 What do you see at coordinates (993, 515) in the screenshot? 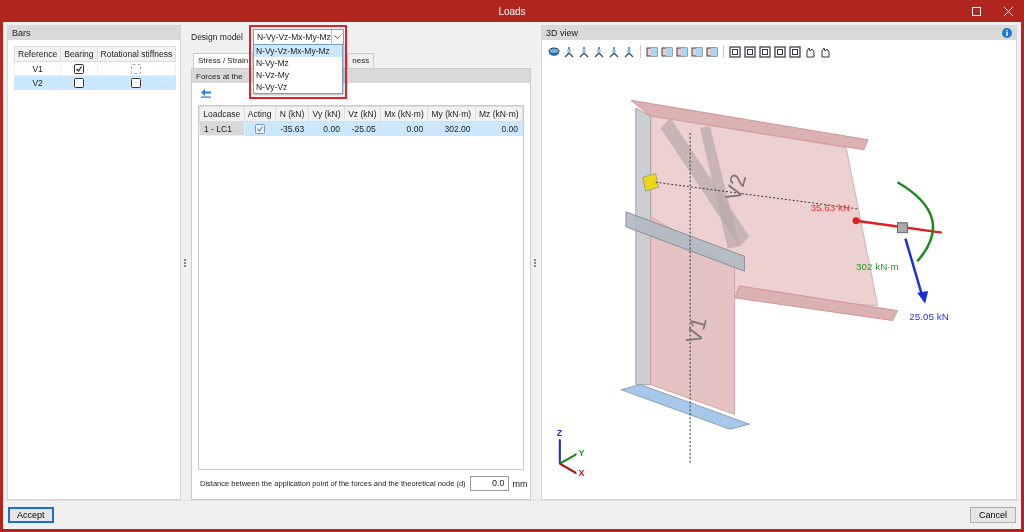
I see `cancel-button: Cancel` at bounding box center [993, 515].